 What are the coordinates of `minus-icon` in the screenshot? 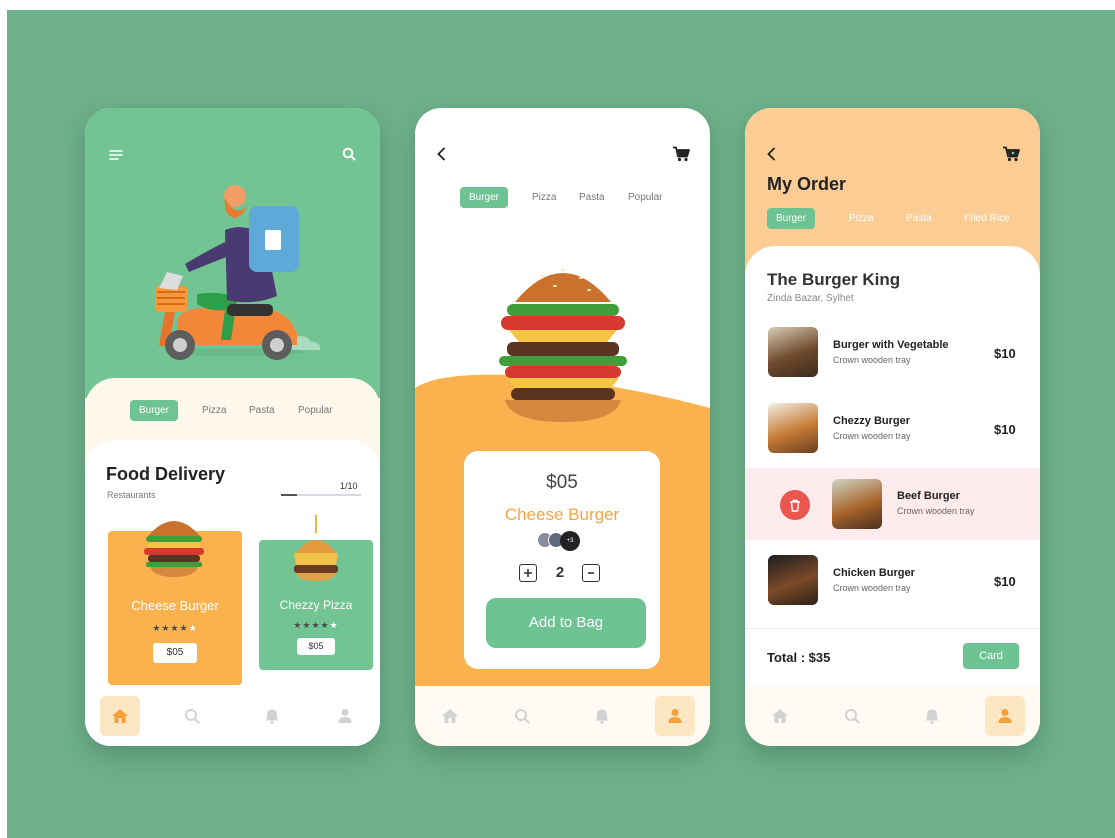 It's located at (591, 573).